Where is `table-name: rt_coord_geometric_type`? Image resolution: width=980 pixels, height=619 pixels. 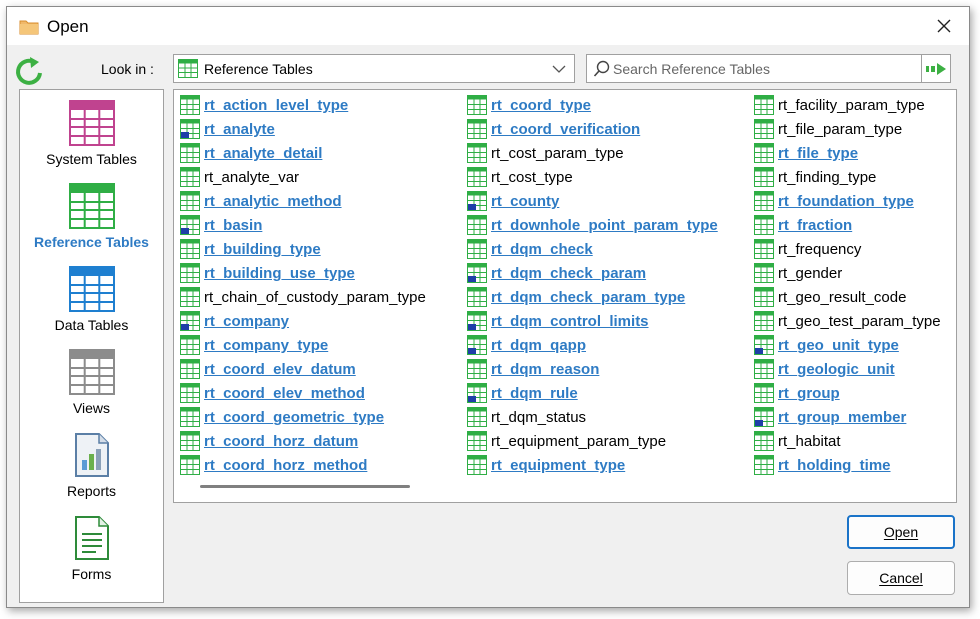
table-name: rt_coord_geometric_type is located at coordinates (294, 417).